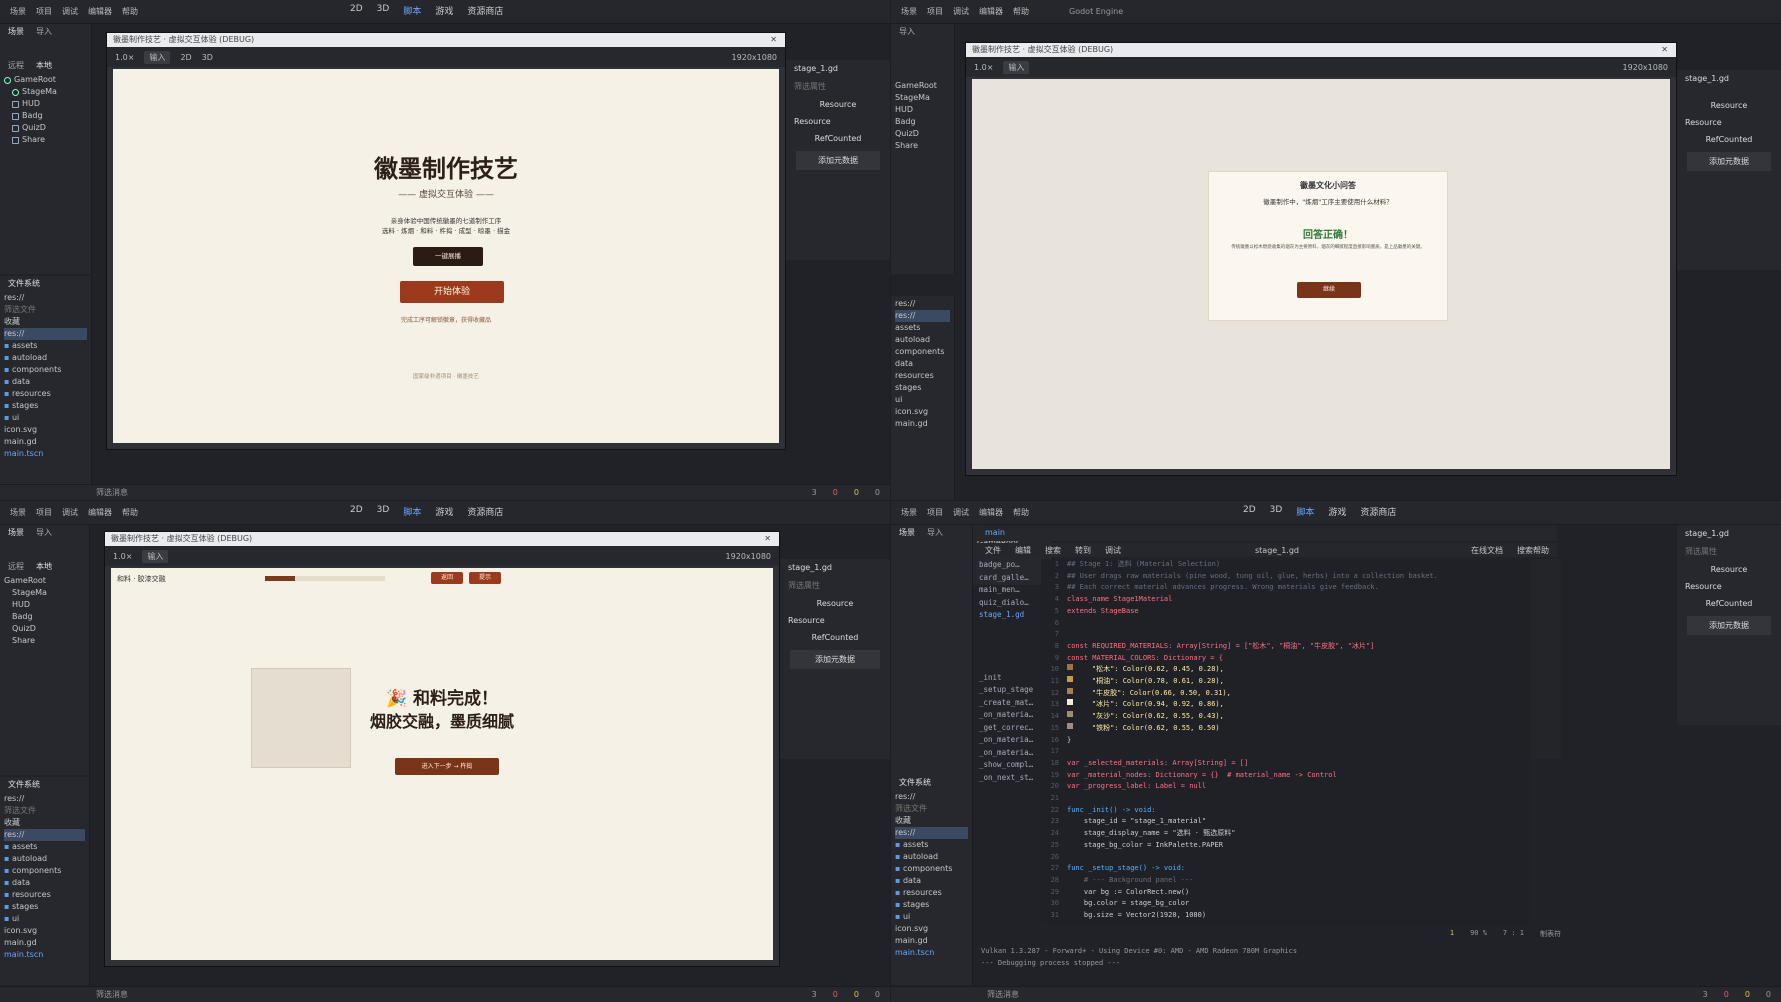  What do you see at coordinates (1729, 625) in the screenshot?
I see `add-metadata-button: 添加元数据` at bounding box center [1729, 625].